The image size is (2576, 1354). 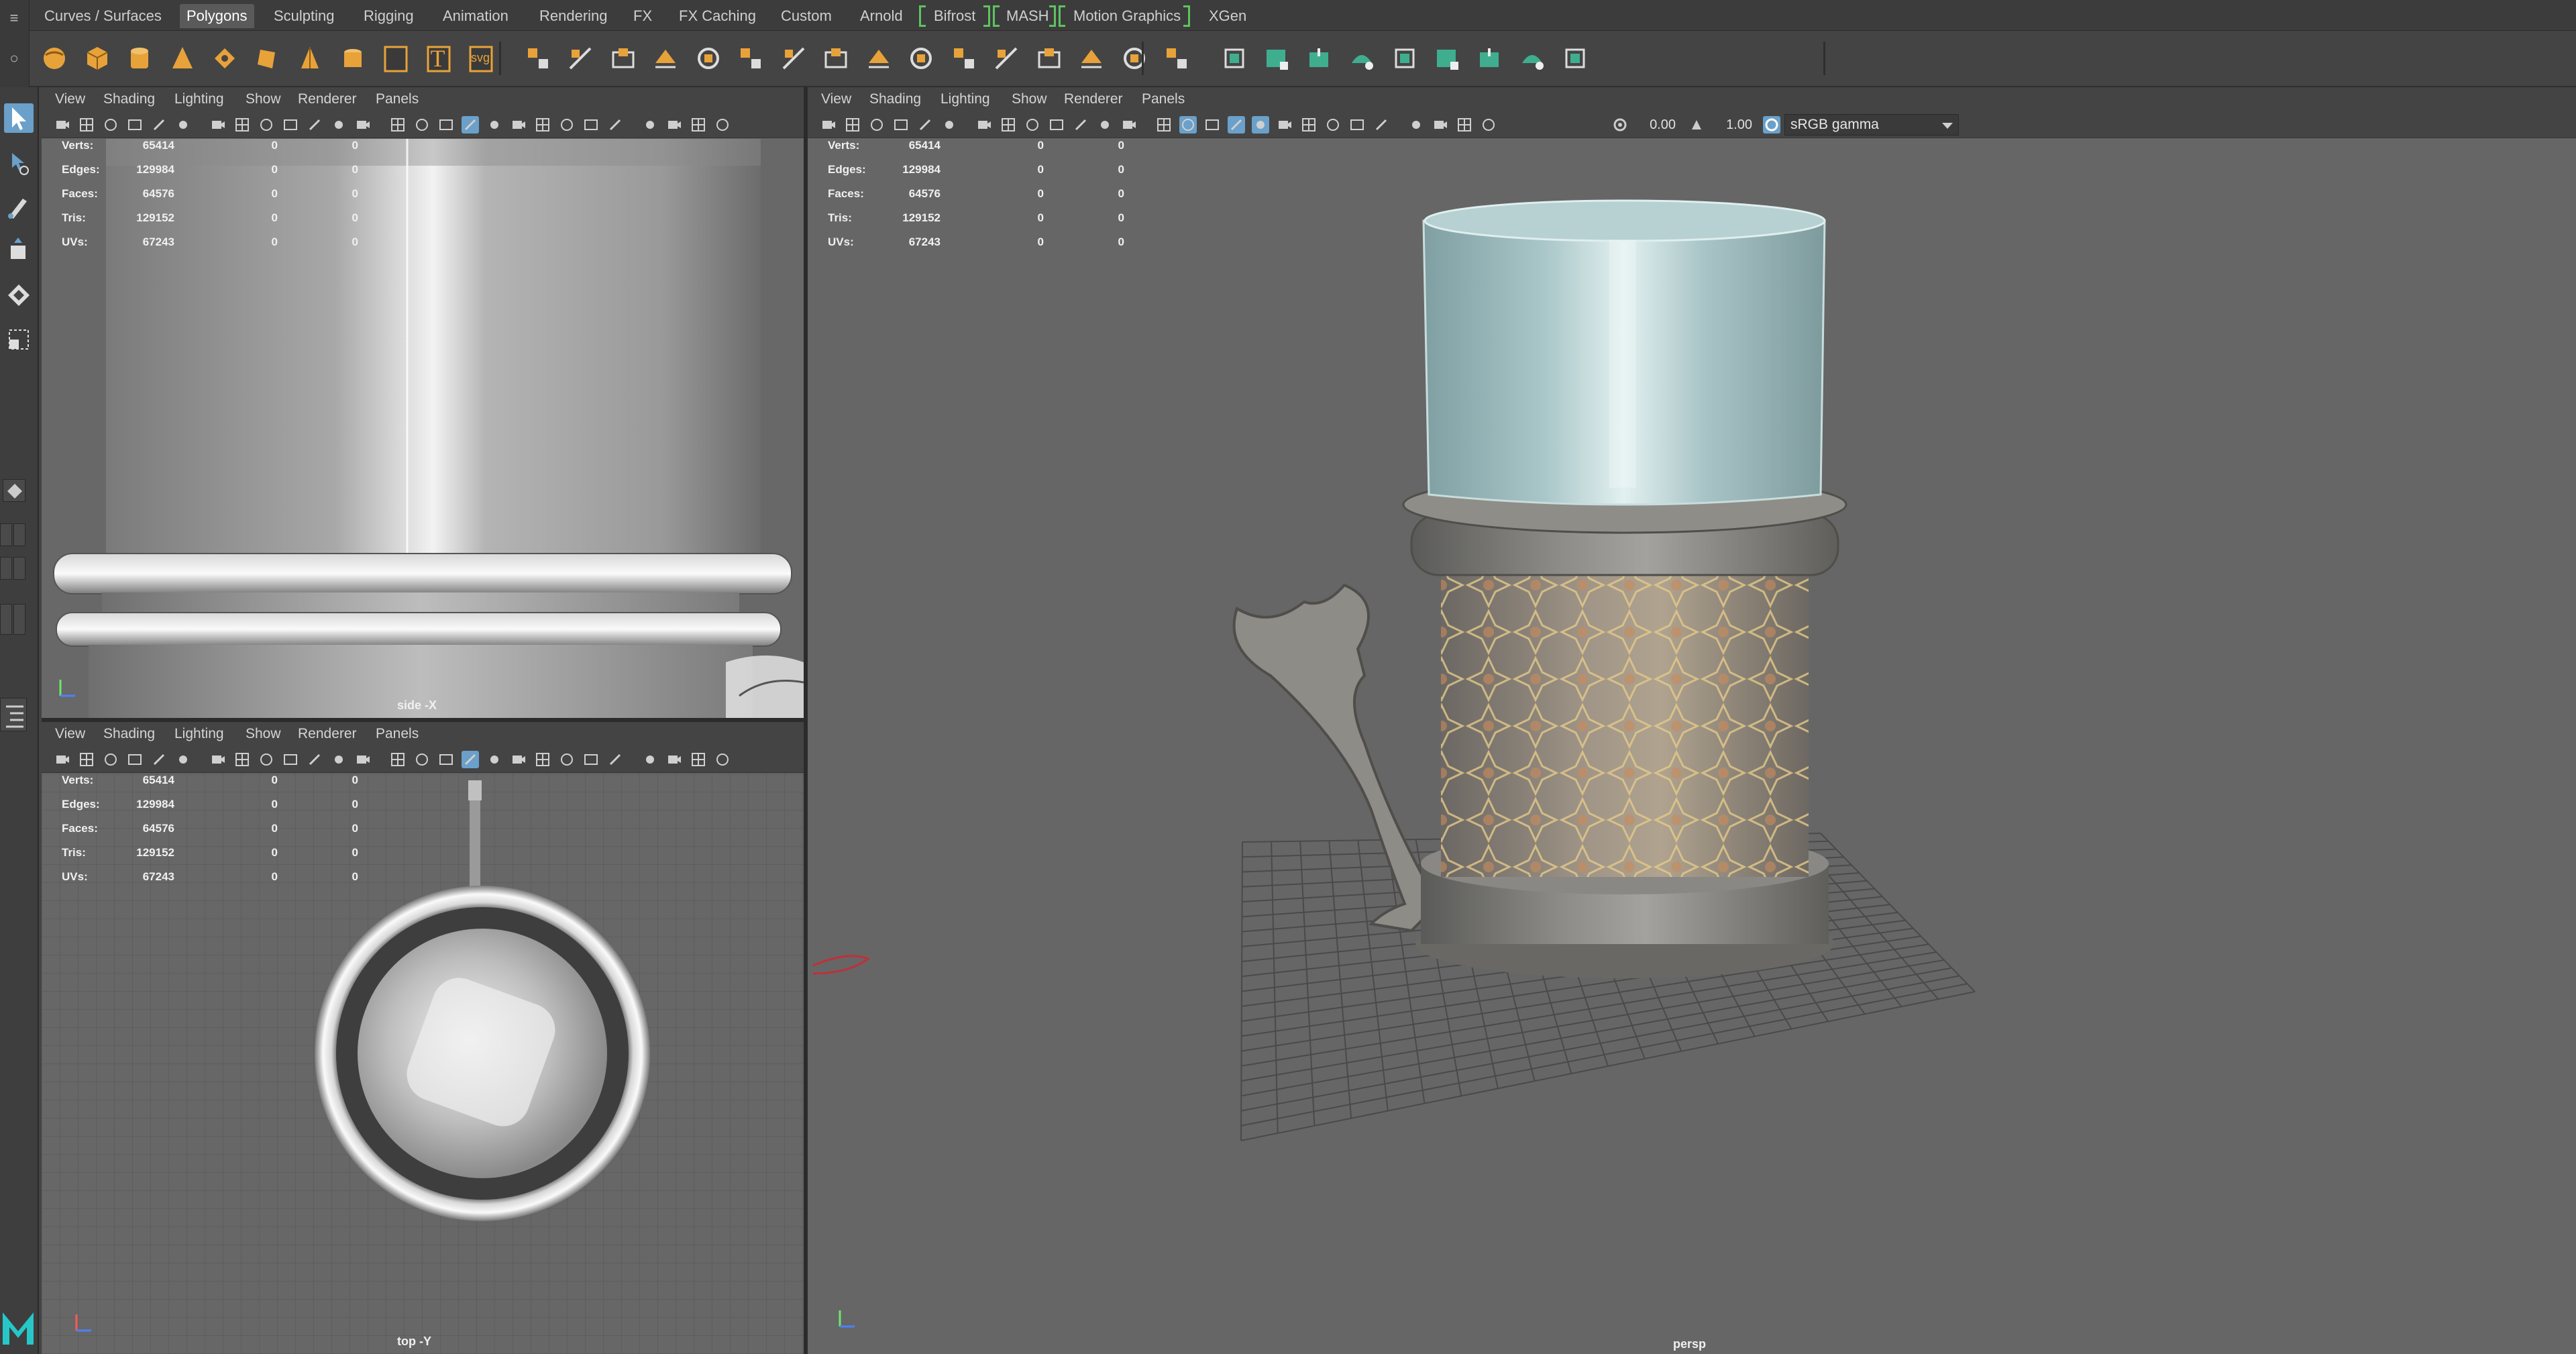 What do you see at coordinates (304, 16) in the screenshot?
I see `shelf-tab-sculpting: Sculpting` at bounding box center [304, 16].